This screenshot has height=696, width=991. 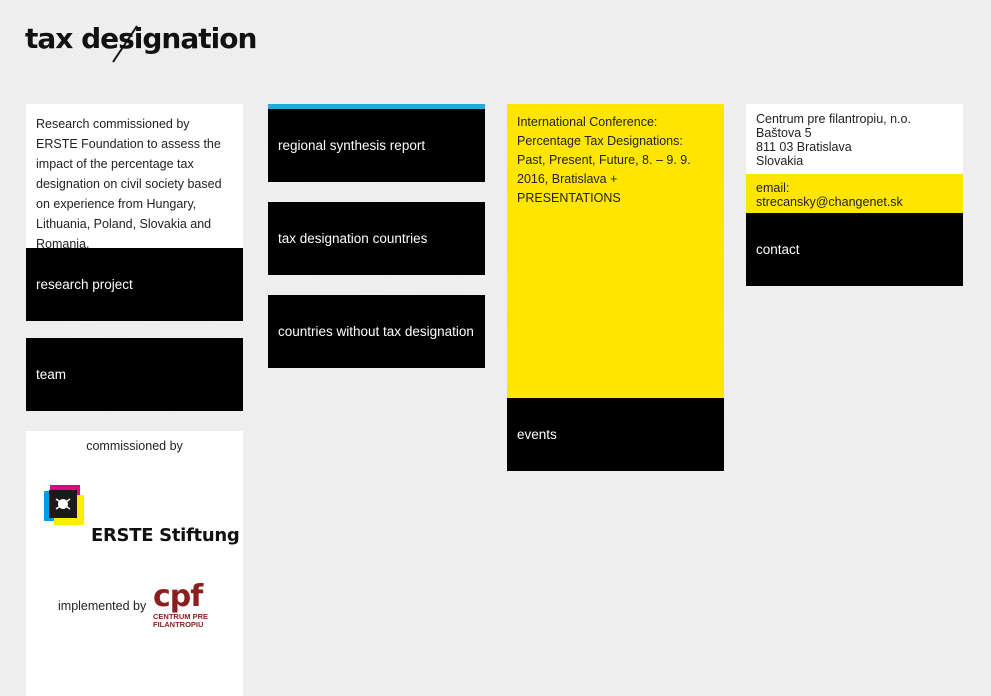 What do you see at coordinates (134, 374) in the screenshot?
I see `team-button: team` at bounding box center [134, 374].